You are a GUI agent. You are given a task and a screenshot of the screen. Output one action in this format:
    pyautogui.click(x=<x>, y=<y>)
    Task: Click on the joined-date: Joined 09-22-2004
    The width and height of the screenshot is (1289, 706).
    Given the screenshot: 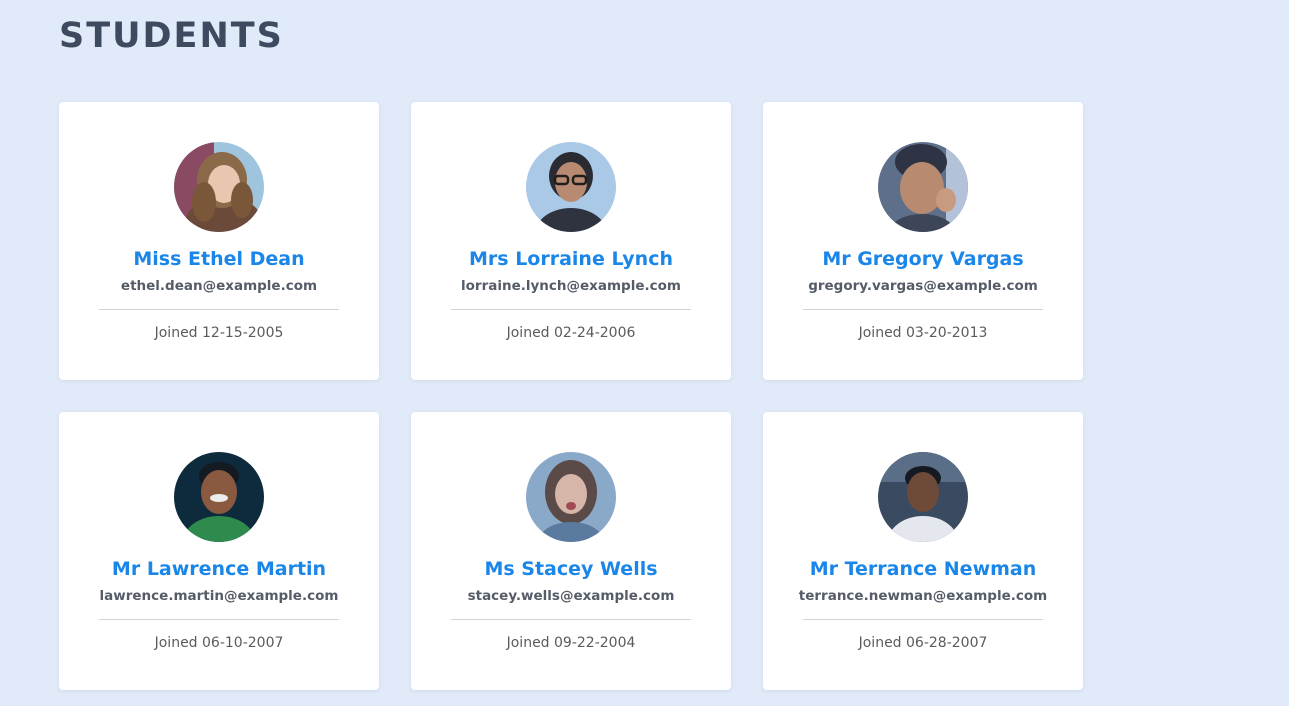 What is the action you would take?
    pyautogui.click(x=571, y=643)
    